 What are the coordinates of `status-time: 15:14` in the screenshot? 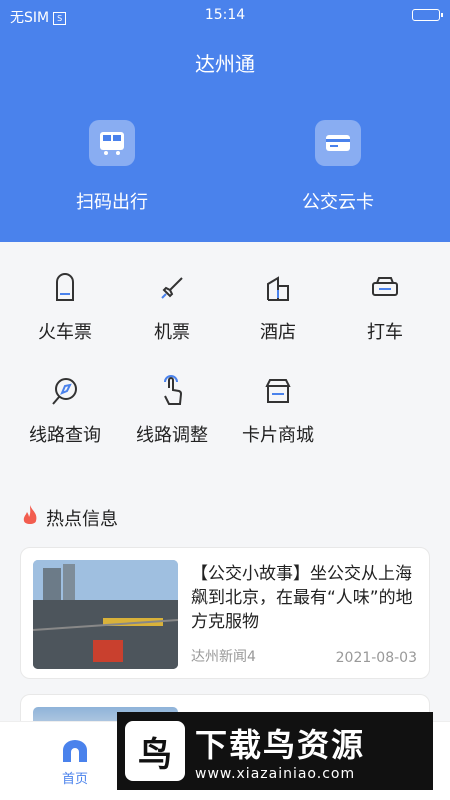 It's located at (225, 15).